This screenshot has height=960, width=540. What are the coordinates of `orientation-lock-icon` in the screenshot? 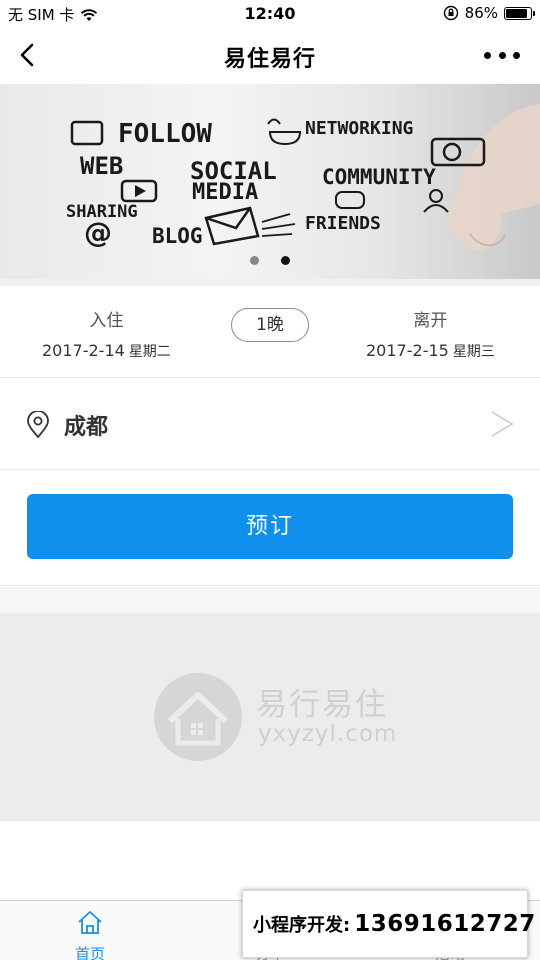 It's located at (450, 13).